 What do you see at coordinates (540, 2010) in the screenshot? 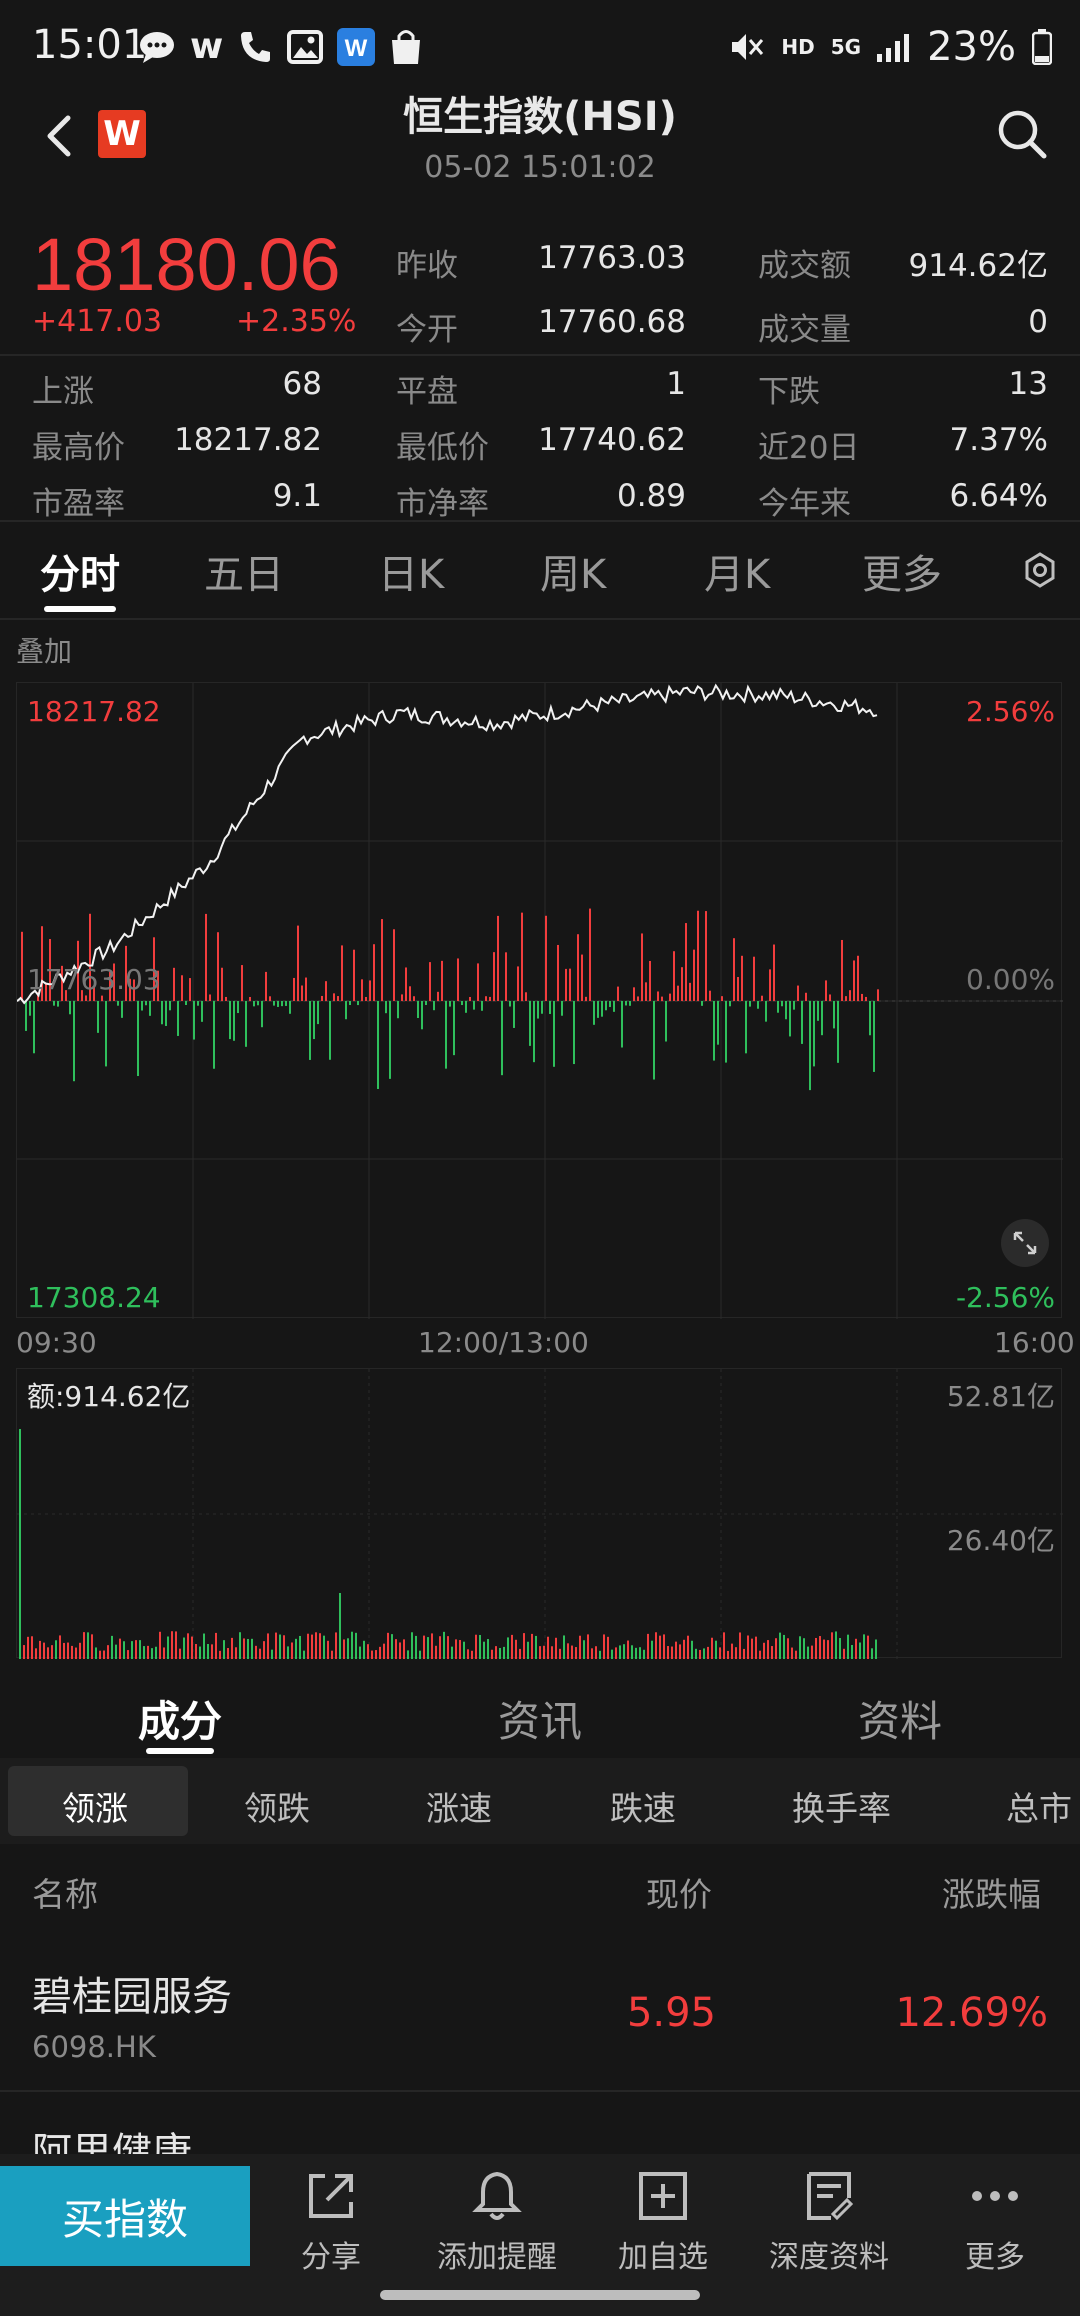
I see `list-item: 碧桂园服务 6098.HK 5.95 12.69%` at bounding box center [540, 2010].